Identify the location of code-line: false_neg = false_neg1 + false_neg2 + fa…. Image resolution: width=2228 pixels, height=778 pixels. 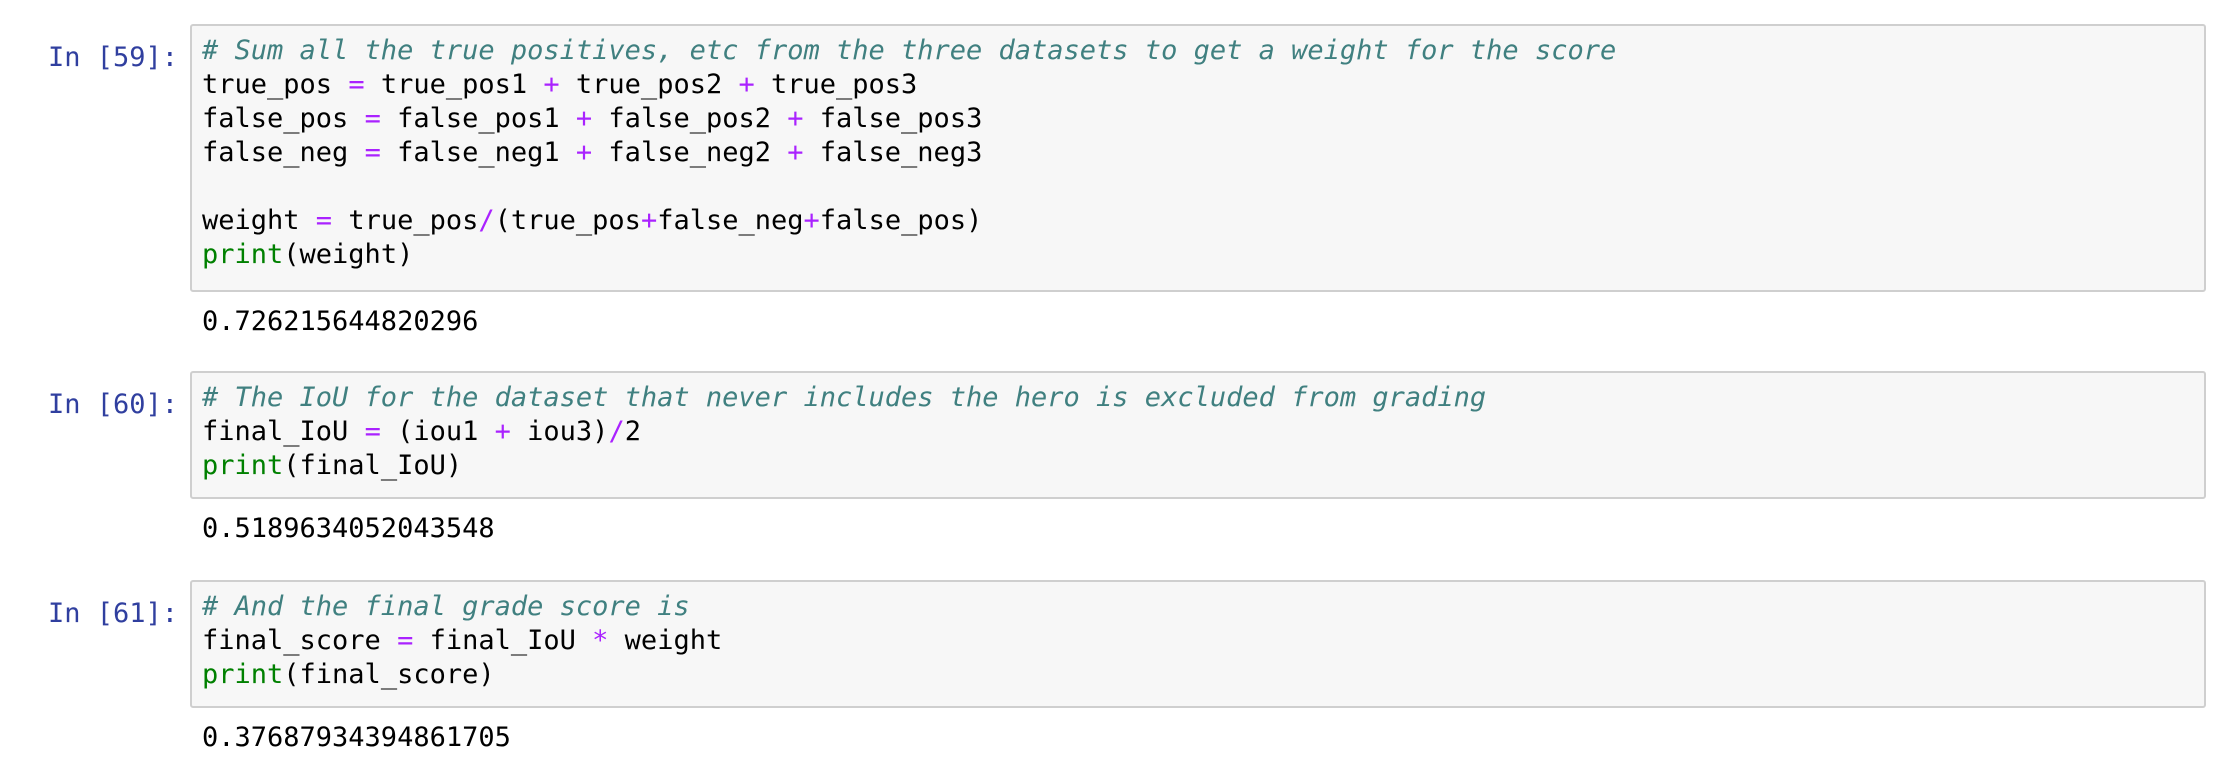
(1203, 153).